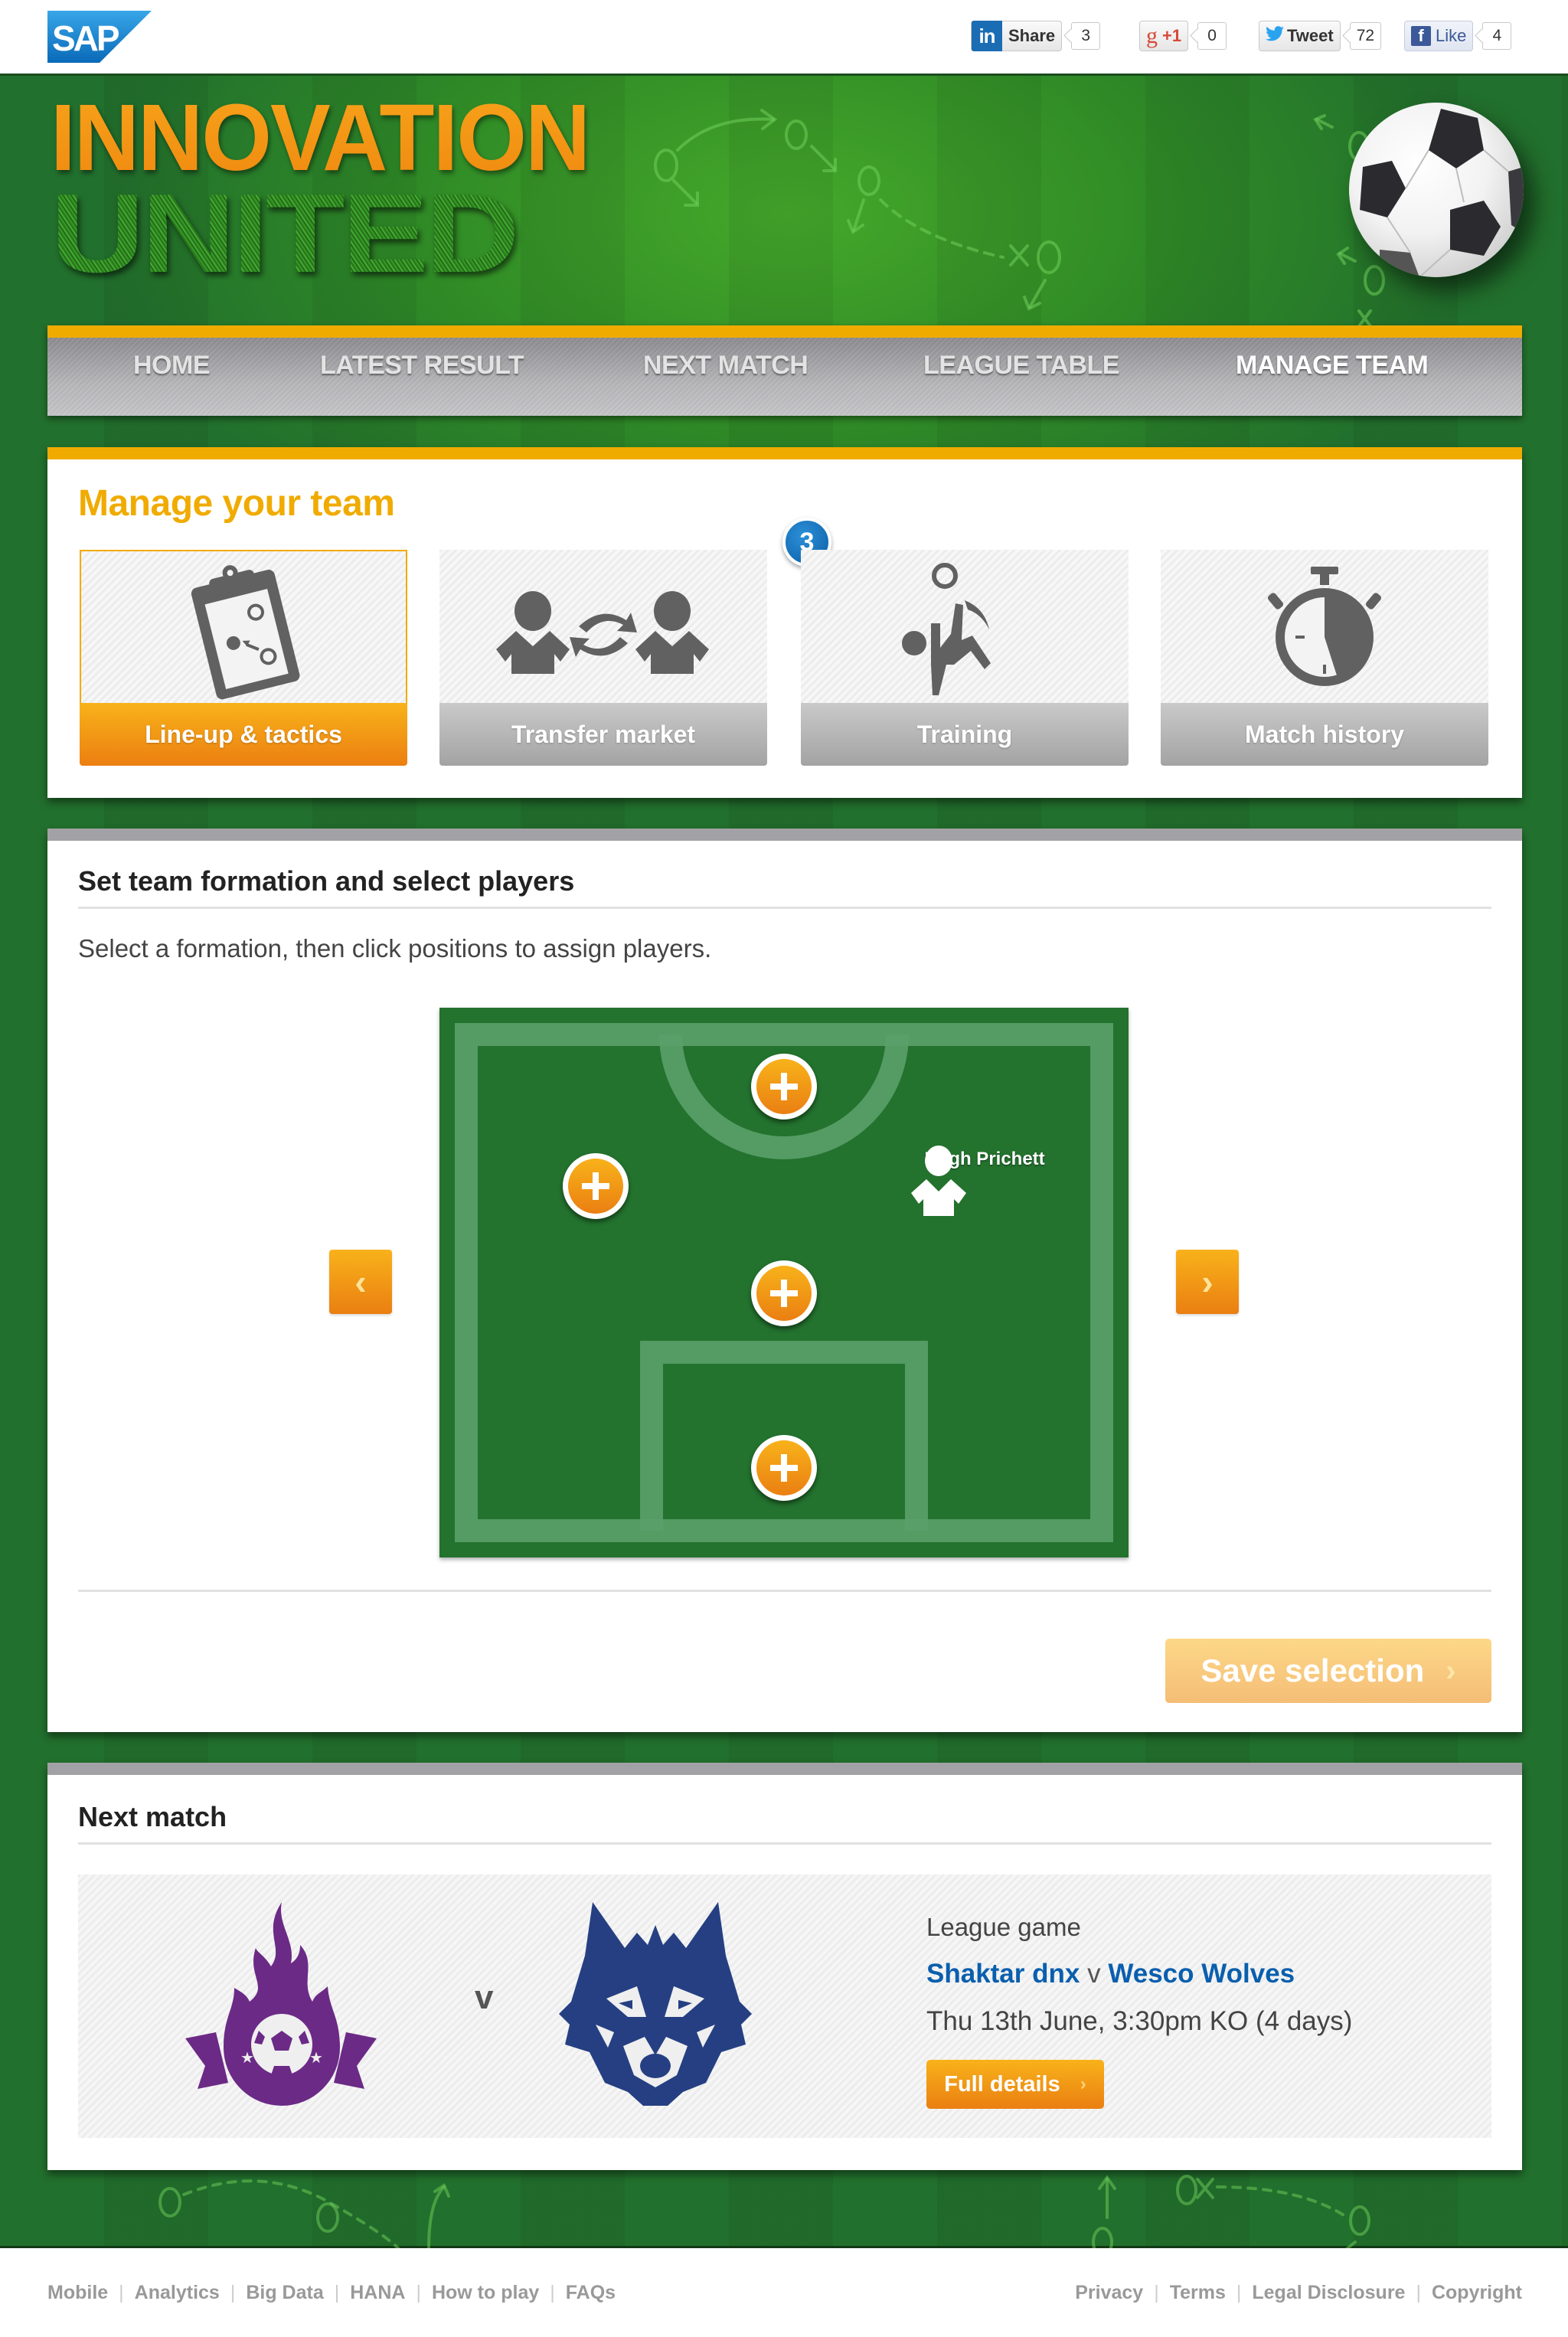 The width and height of the screenshot is (1568, 2337). I want to click on footer-link-privacy: Privacy, so click(1109, 2293).